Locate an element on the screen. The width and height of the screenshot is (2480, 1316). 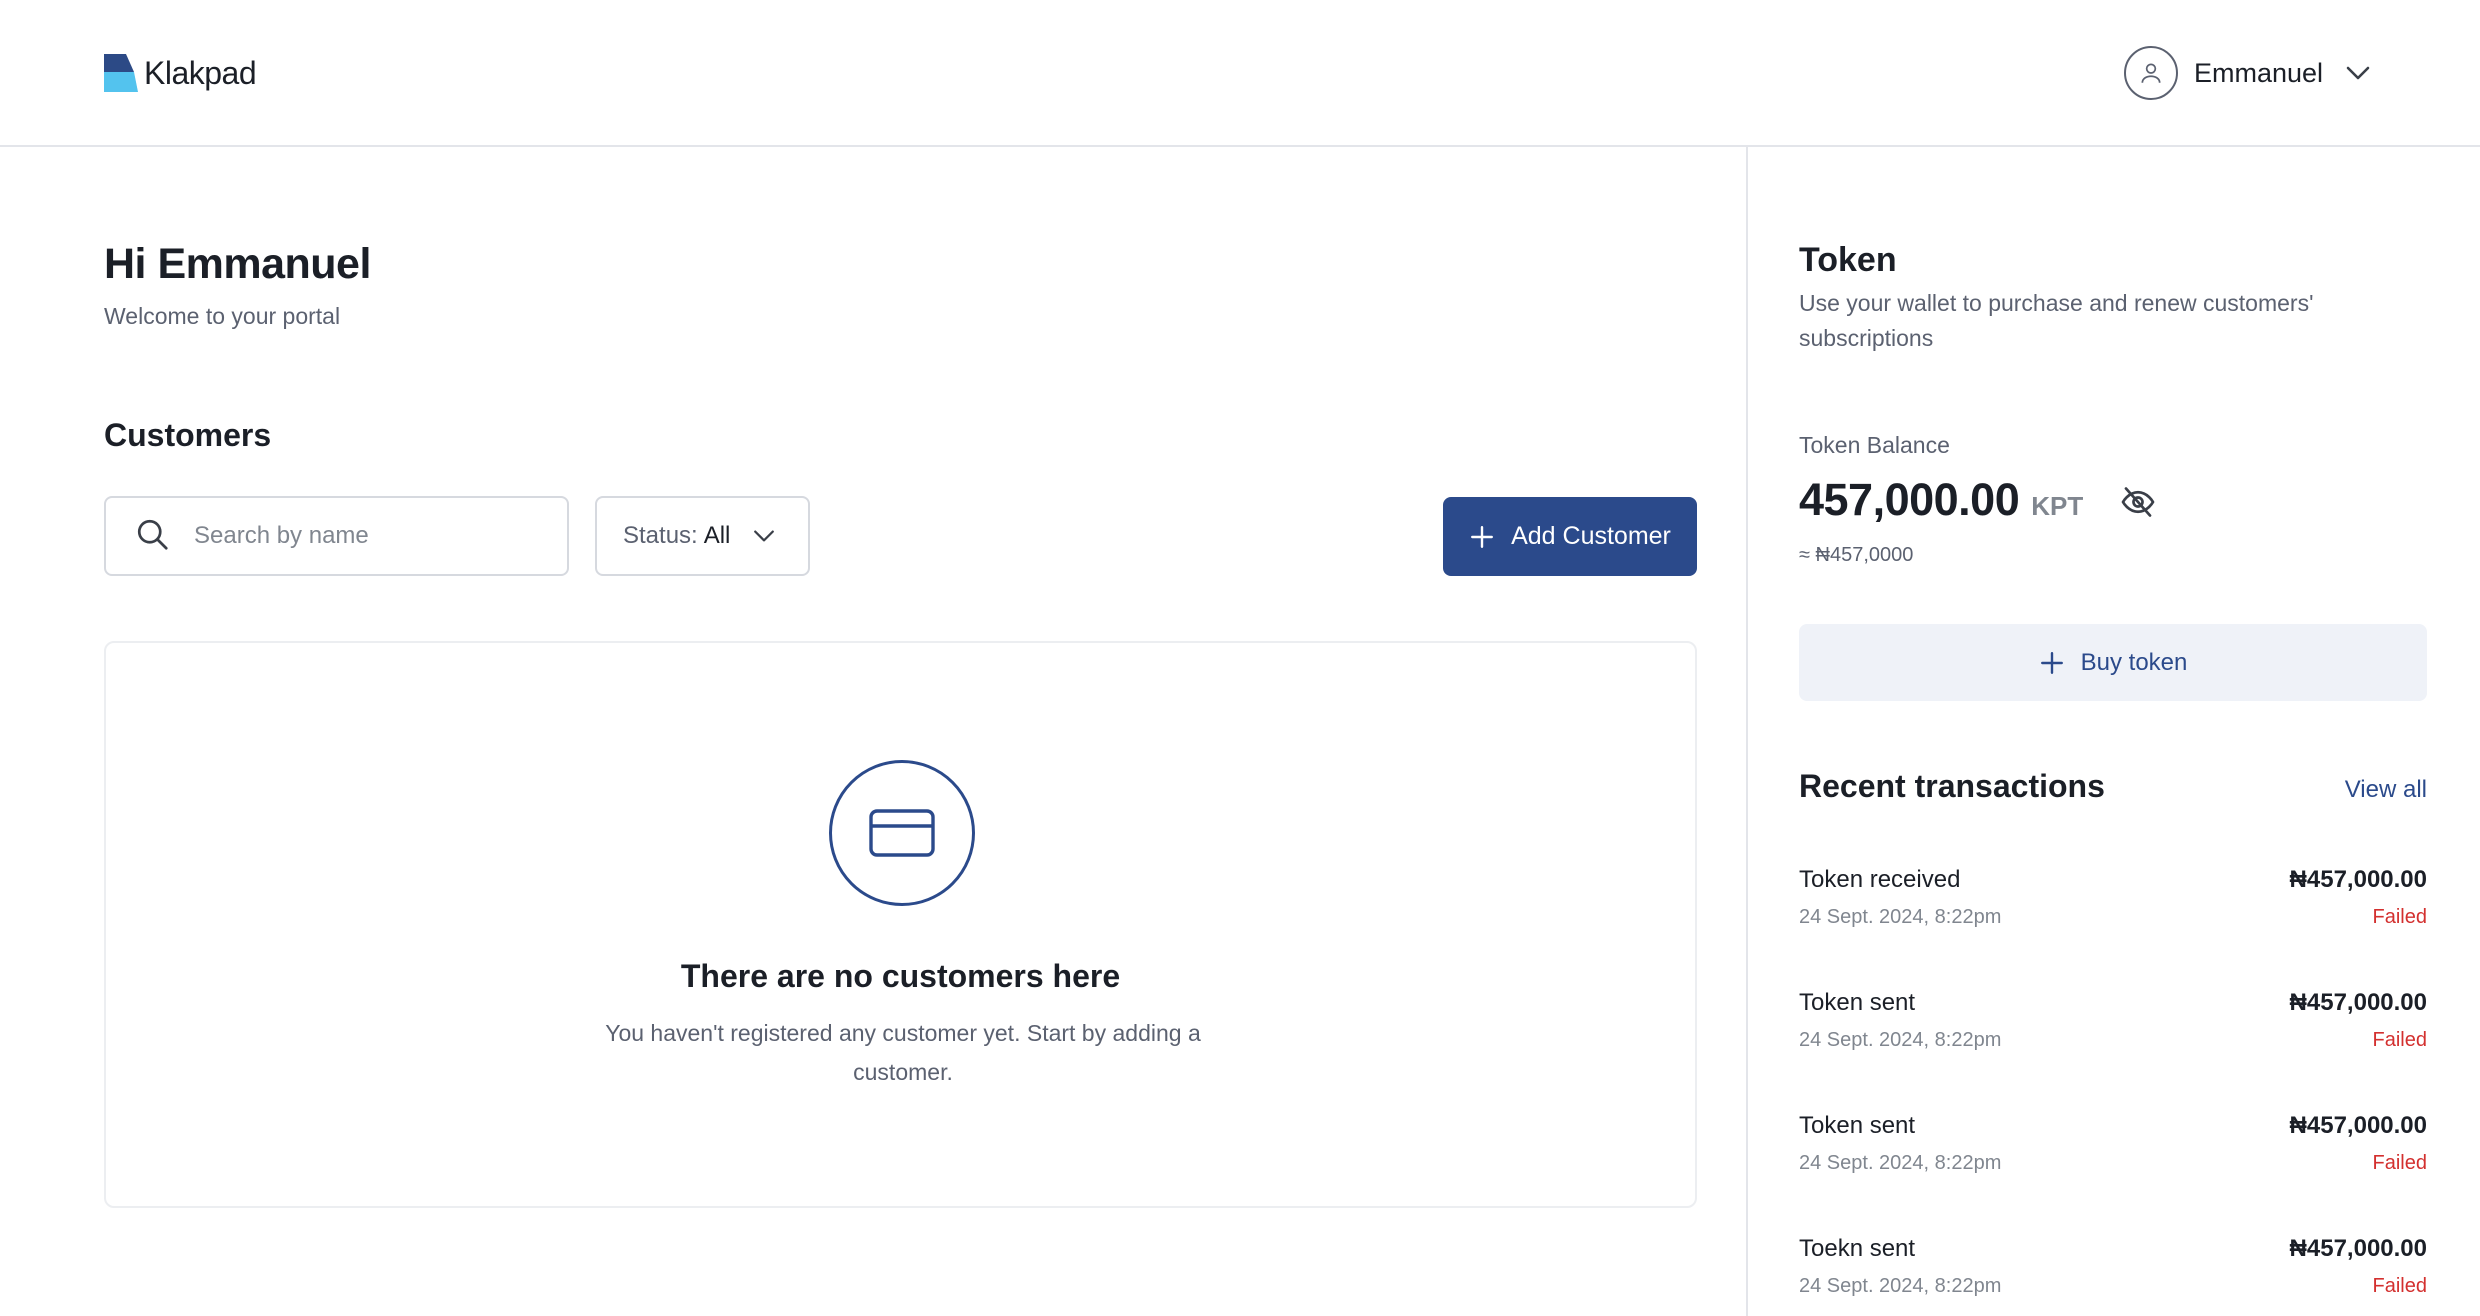
greeting-subtitle: Welcome to your portal is located at coordinates (222, 316).